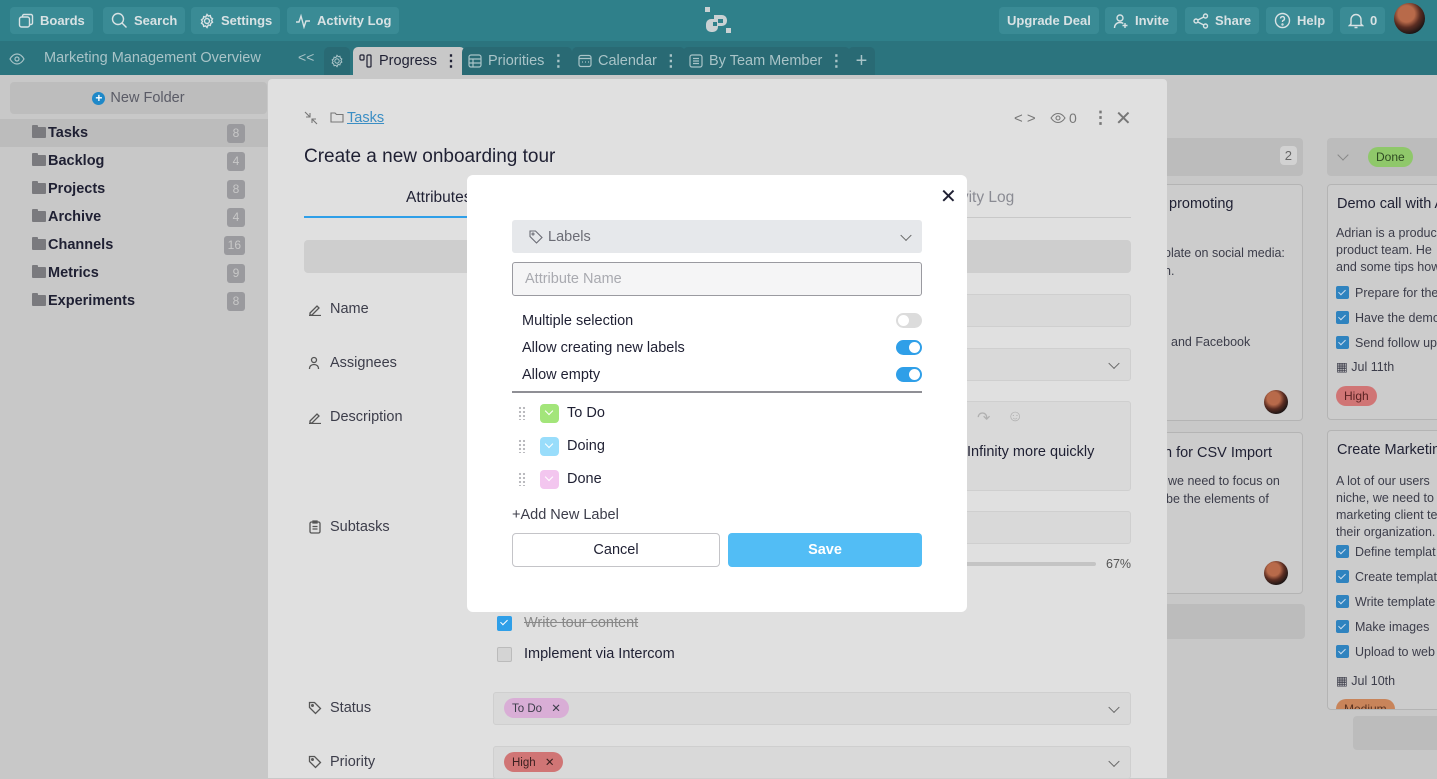 This screenshot has width=1437, height=779. I want to click on folder-icon, so click(39, 215).